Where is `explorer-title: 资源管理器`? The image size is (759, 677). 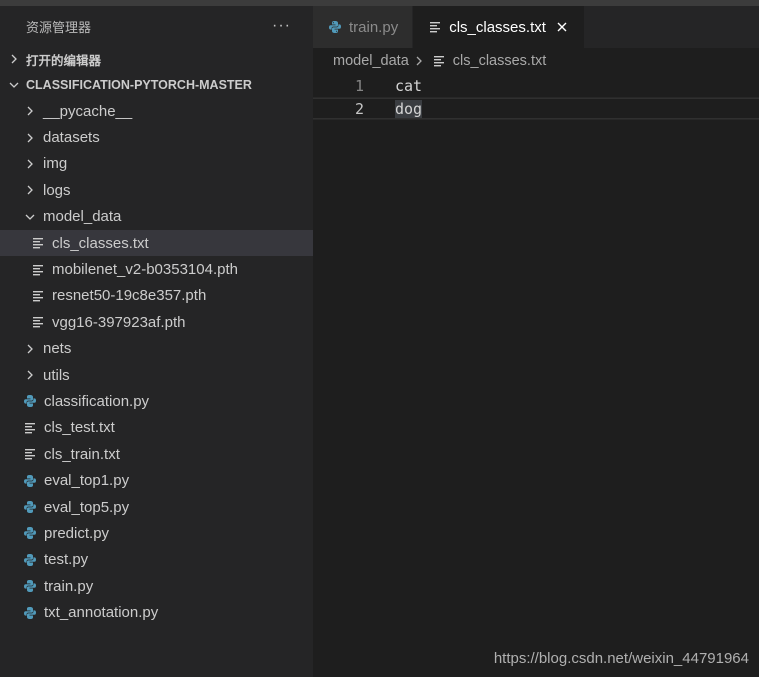
explorer-title: 资源管理器 is located at coordinates (59, 27).